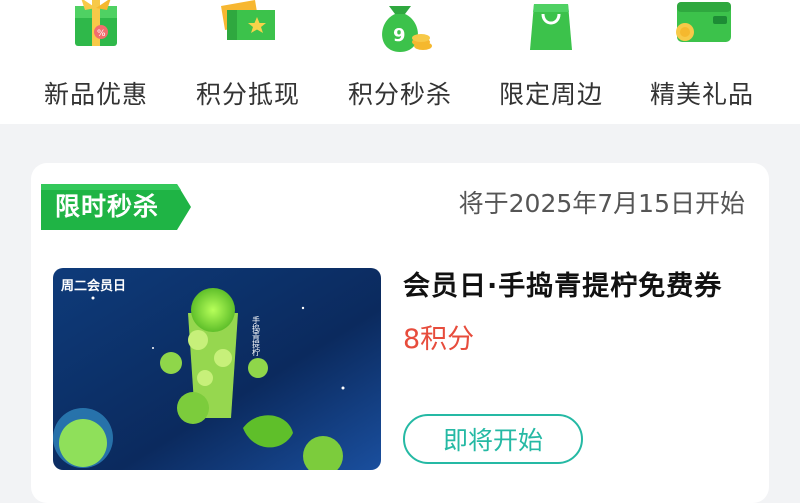  I want to click on category-limited-merch: 限定周边, so click(551, 62).